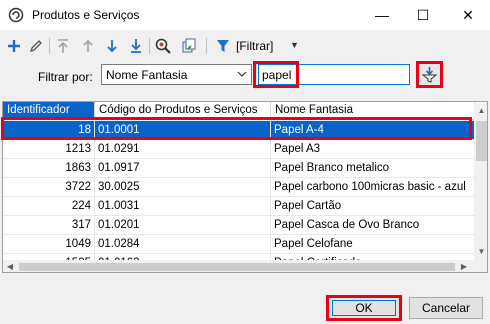 Image resolution: width=490 pixels, height=324 pixels. I want to click on cell-name: Papel Cartão, so click(373, 206).